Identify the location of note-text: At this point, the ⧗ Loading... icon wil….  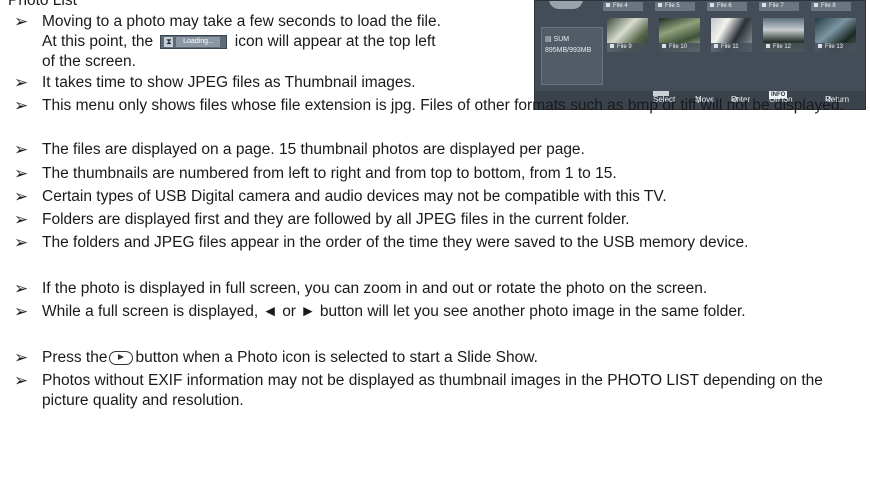
(239, 41).